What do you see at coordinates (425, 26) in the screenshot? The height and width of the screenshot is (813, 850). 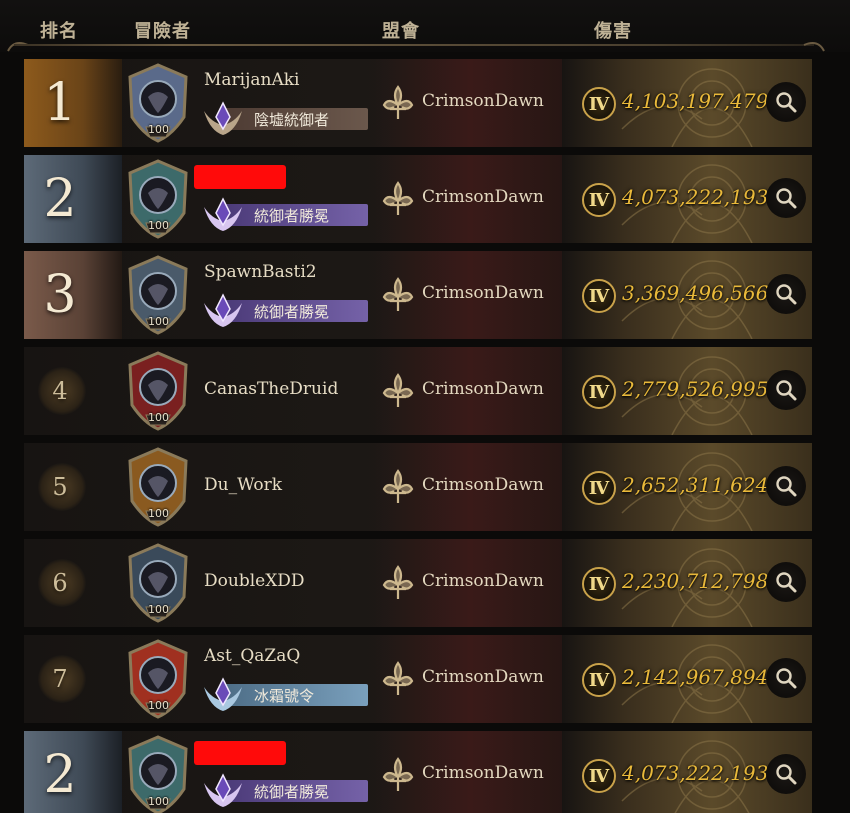 I see `leaderboard-header: 排名 冒險者 盟會 傷害` at bounding box center [425, 26].